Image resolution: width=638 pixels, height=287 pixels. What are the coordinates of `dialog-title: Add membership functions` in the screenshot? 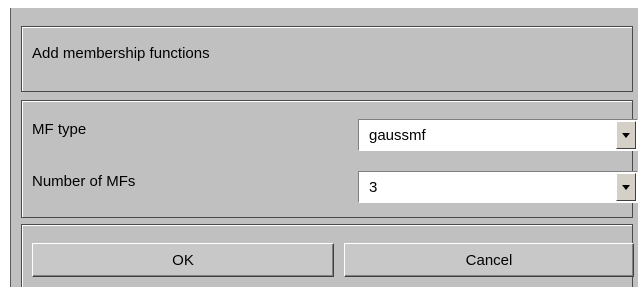 It's located at (121, 53).